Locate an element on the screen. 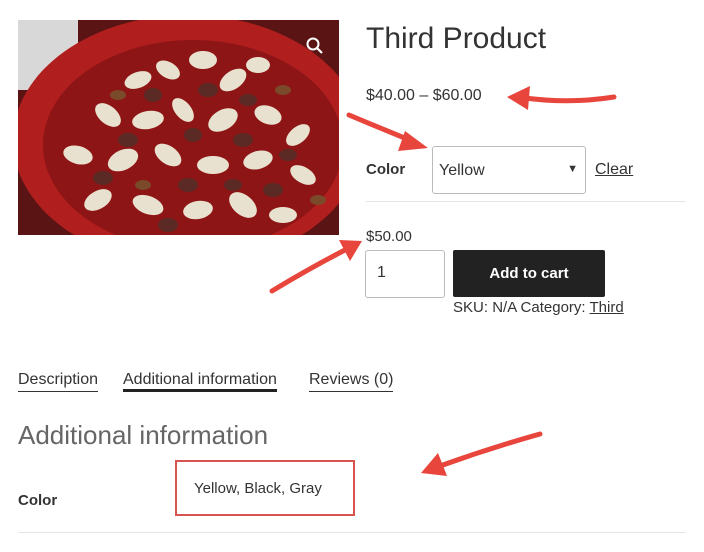  price-range: $40.00 – $60.00 is located at coordinates (424, 95).